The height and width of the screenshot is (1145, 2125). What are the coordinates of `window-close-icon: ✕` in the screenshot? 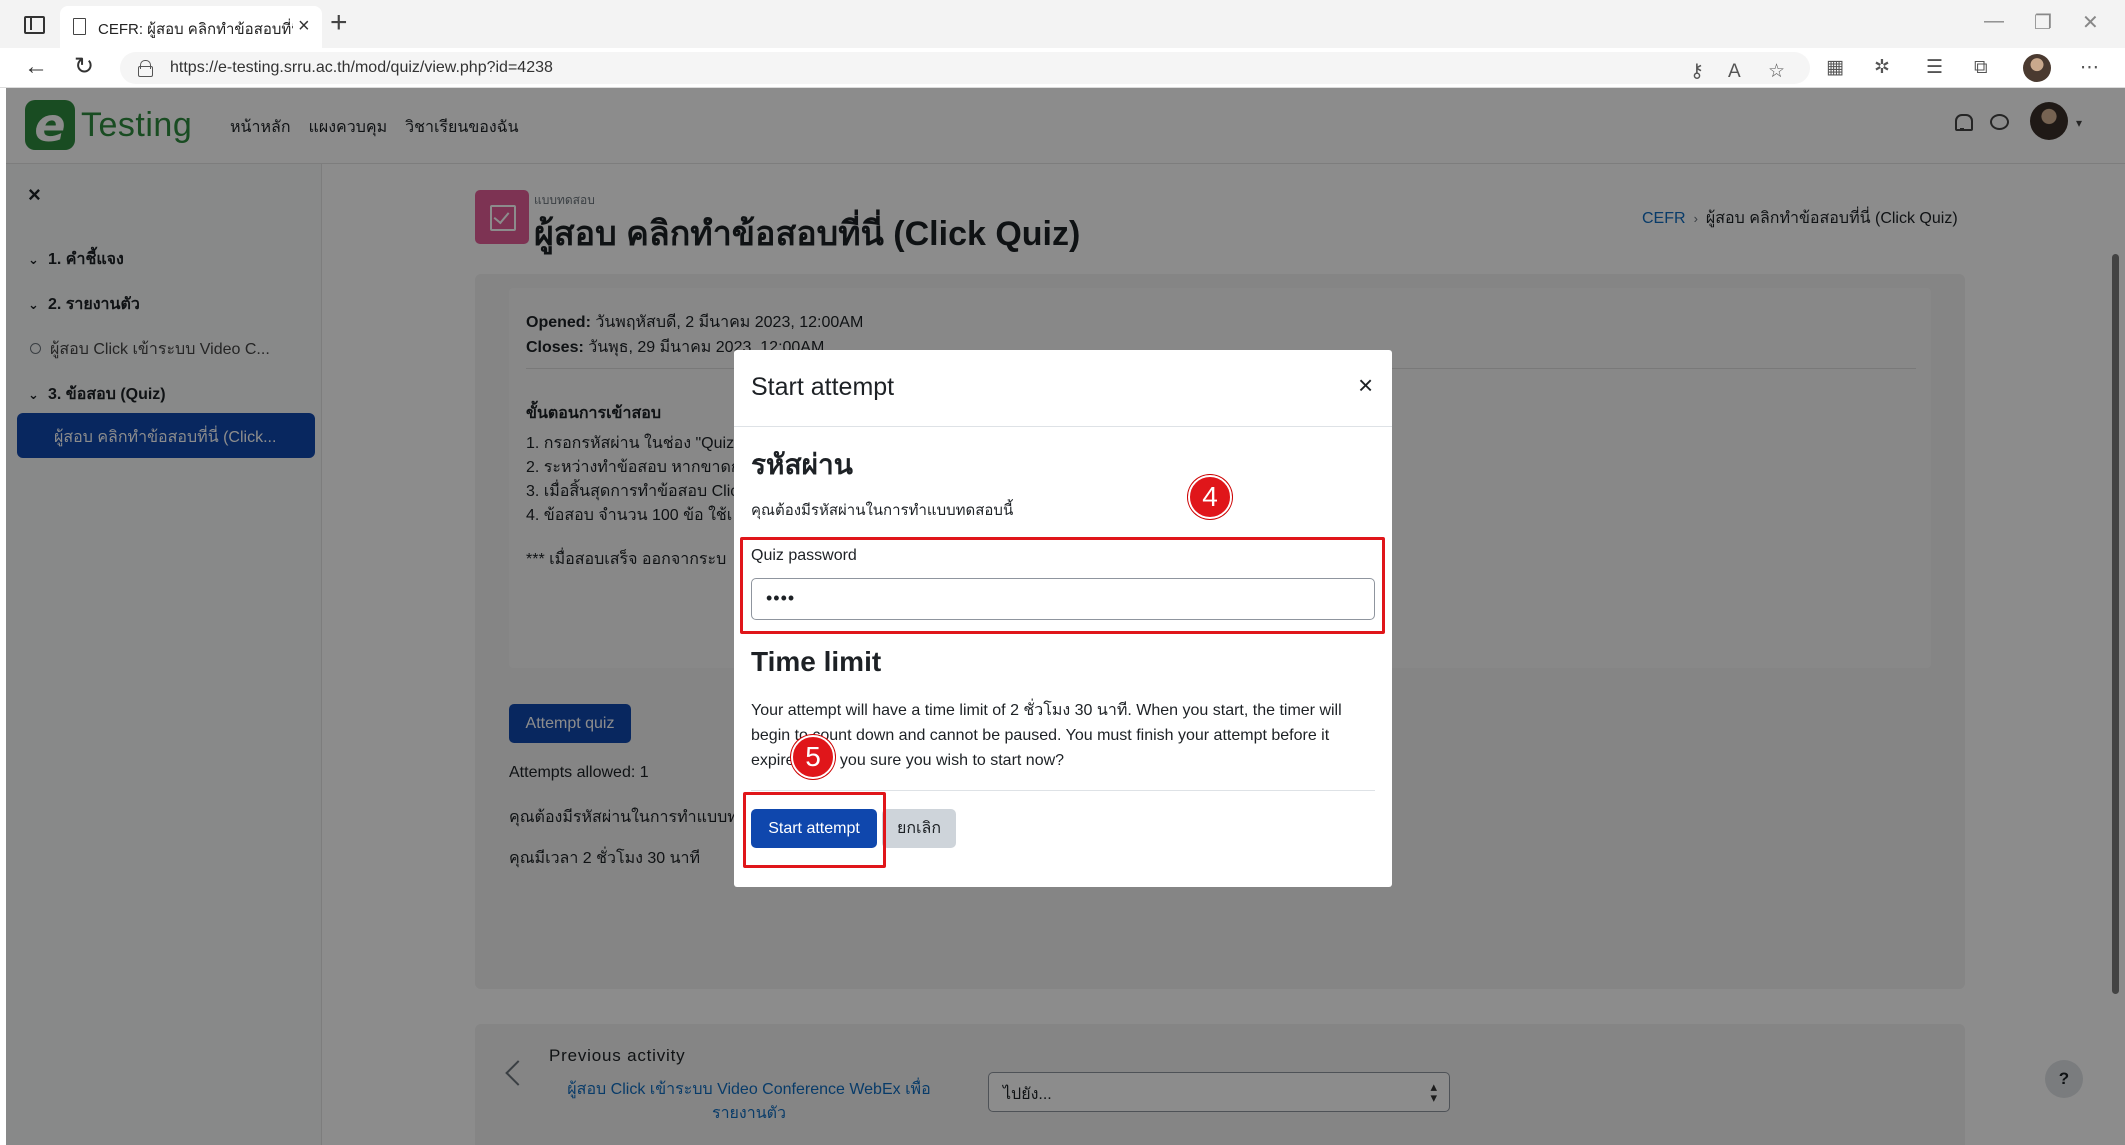 It's located at (2090, 22).